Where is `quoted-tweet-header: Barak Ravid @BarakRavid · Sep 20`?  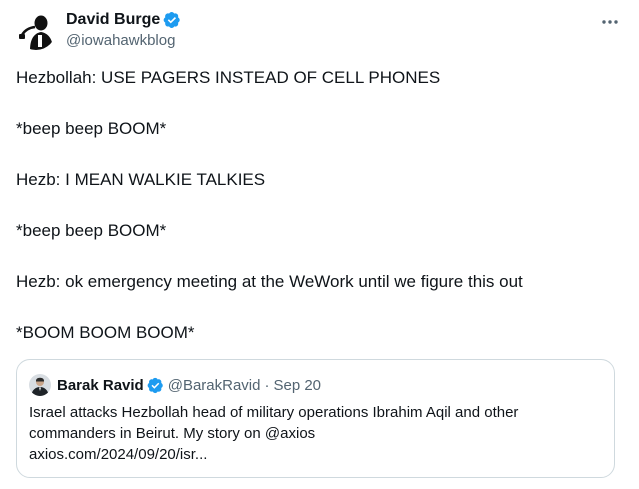 quoted-tweet-header: Barak Ravid @BarakRavid · Sep 20 is located at coordinates (175, 385).